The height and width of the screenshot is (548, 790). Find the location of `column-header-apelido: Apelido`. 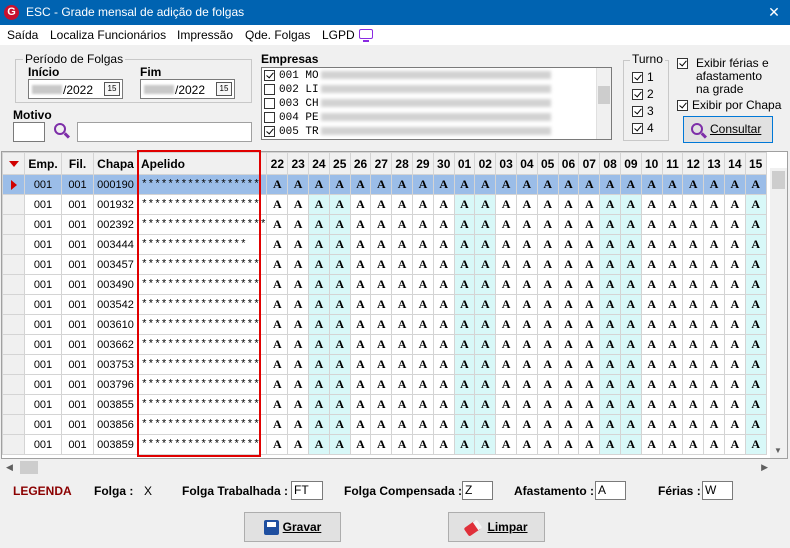

column-header-apelido: Apelido is located at coordinates (202, 163).